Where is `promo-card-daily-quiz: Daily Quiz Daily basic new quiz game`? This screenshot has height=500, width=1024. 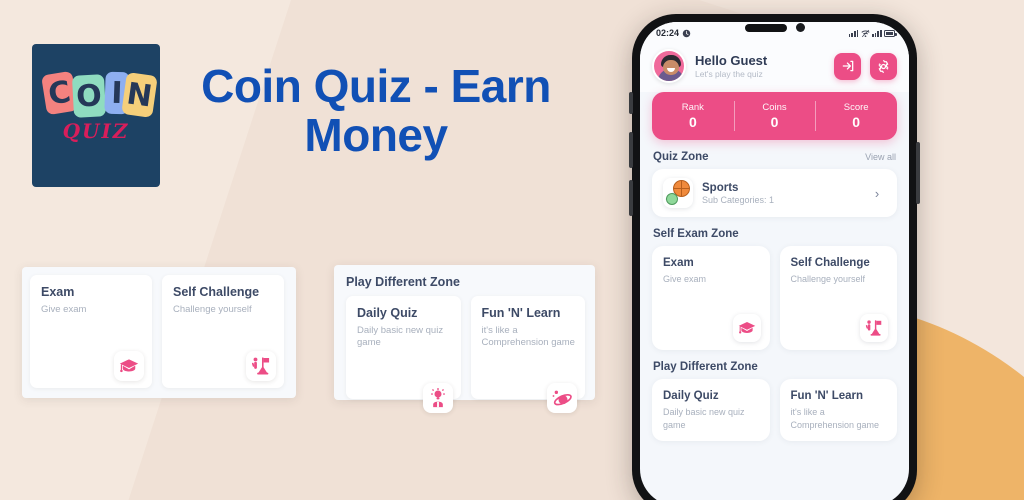
promo-card-daily-quiz: Daily Quiz Daily basic new quiz game is located at coordinates (403, 354).